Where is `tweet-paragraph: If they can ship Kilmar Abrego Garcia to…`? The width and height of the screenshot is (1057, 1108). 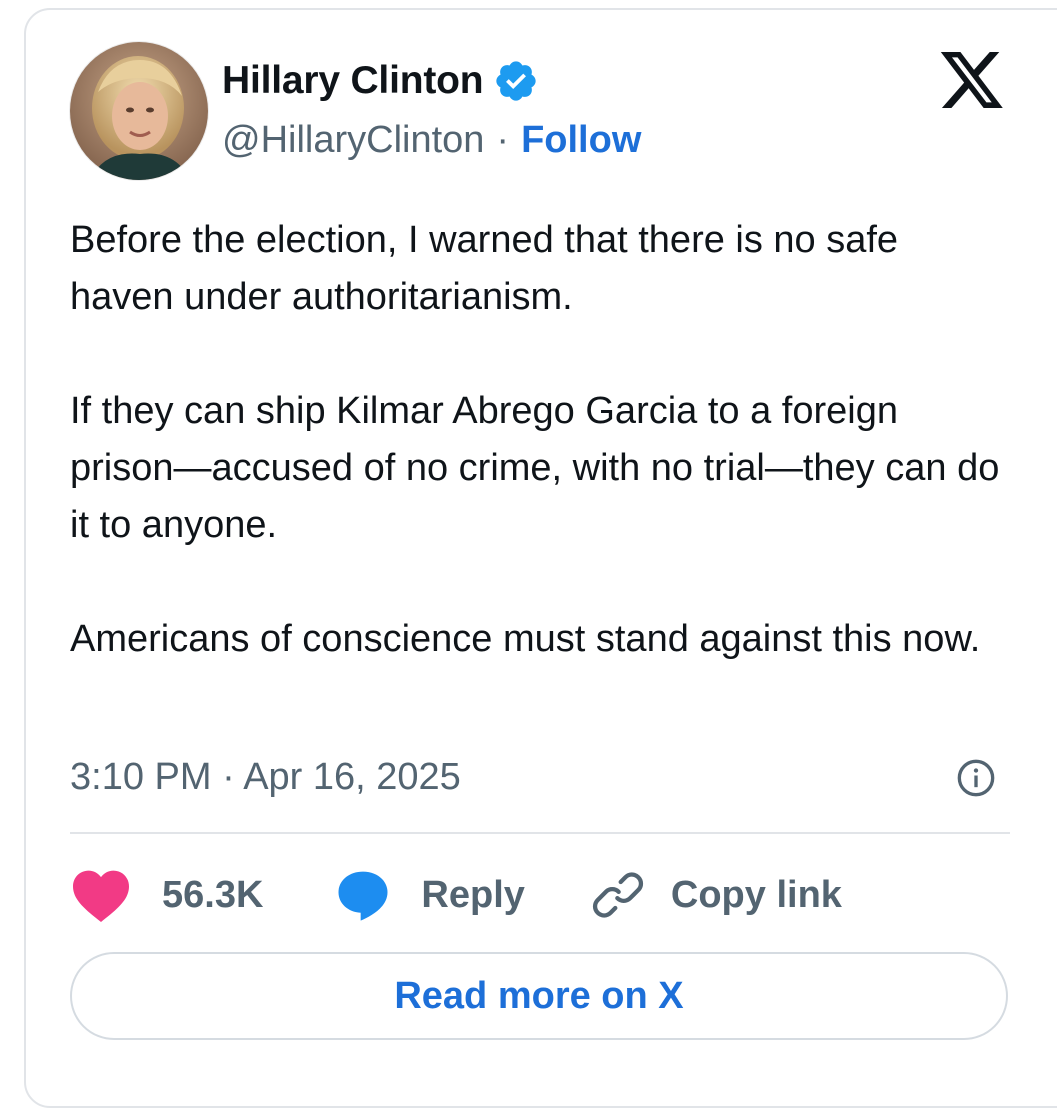
tweet-paragraph: If they can ship Kilmar Abrego Garcia to… is located at coordinates (535, 468).